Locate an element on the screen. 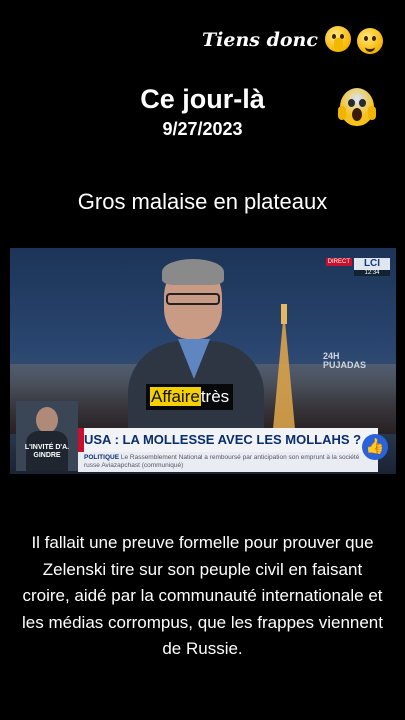  subtitle: Gros malaise en plateaux is located at coordinates (202, 201).